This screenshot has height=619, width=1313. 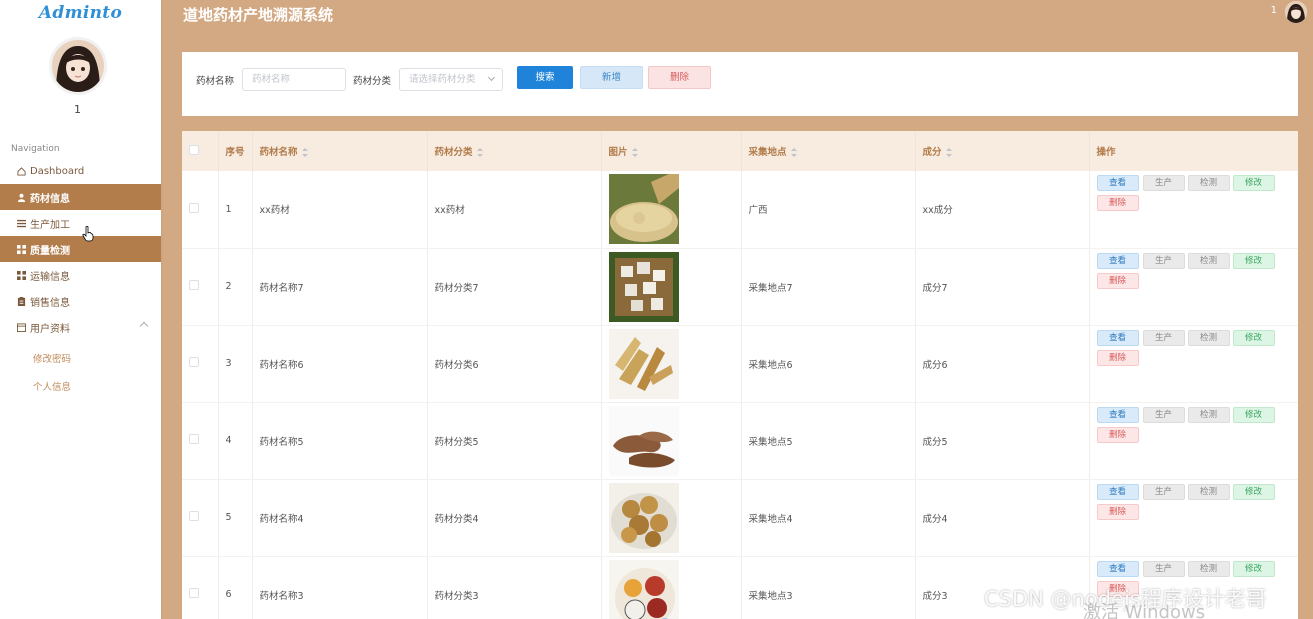 I want to click on cell-no: 3, so click(x=235, y=364).